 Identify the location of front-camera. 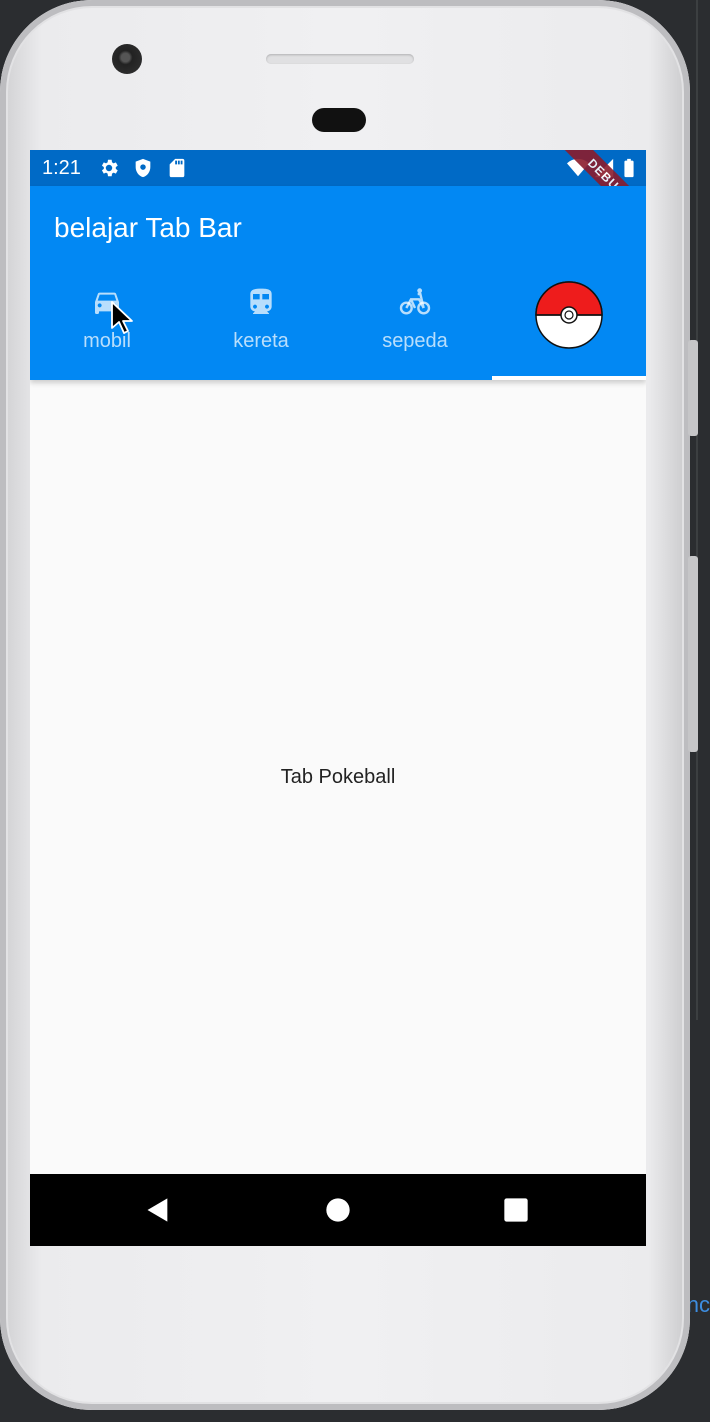
(127, 59).